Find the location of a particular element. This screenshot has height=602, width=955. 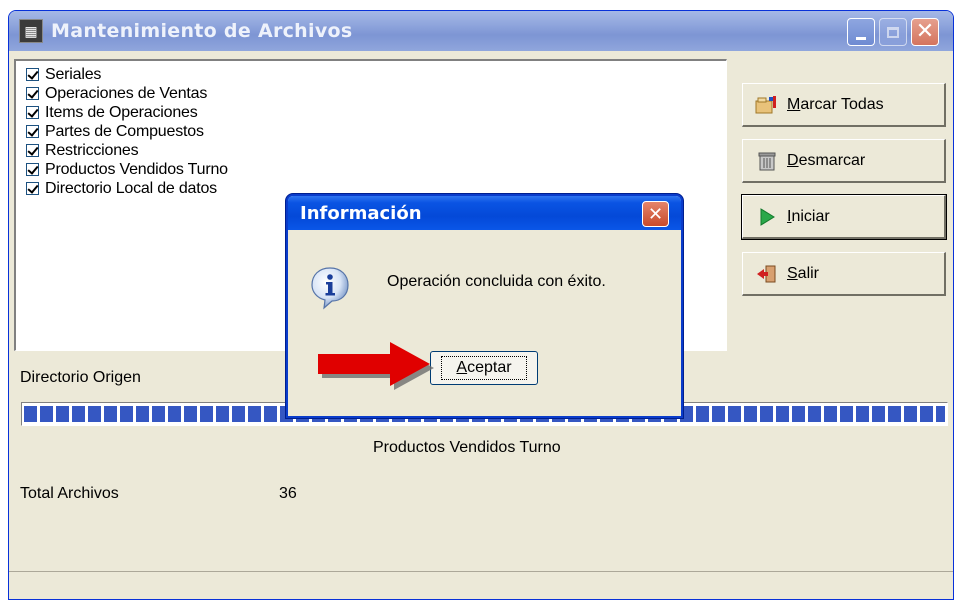

window-title: Mantenimiento de Archivos is located at coordinates (202, 31).